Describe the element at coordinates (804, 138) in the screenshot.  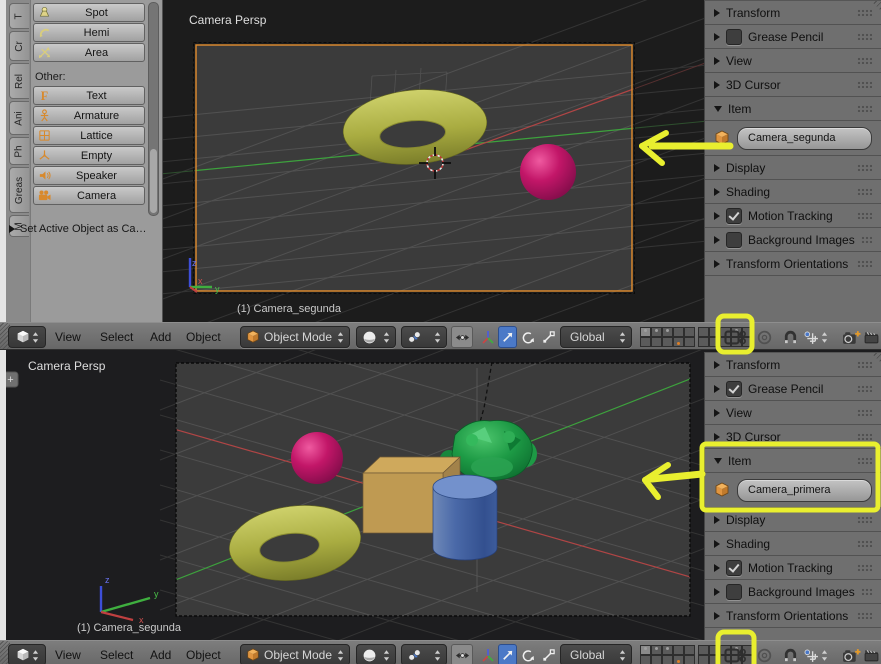
I see `object-name-field: Camera_segunda` at that location.